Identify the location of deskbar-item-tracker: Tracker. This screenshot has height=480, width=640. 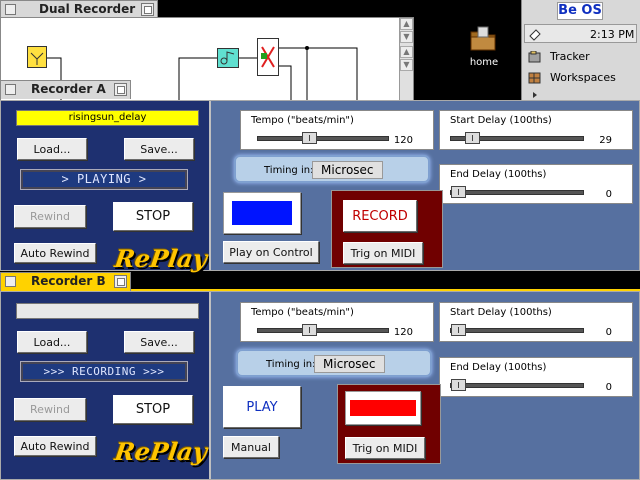
(559, 57).